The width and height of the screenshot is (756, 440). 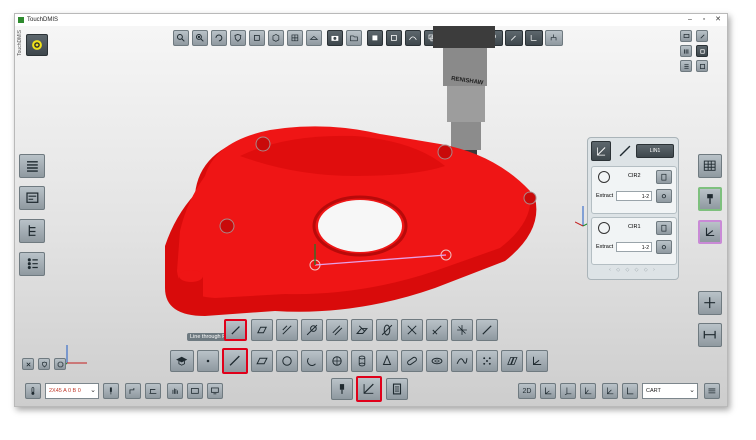 What do you see at coordinates (462, 330) in the screenshot?
I see `construct-axis-button` at bounding box center [462, 330].